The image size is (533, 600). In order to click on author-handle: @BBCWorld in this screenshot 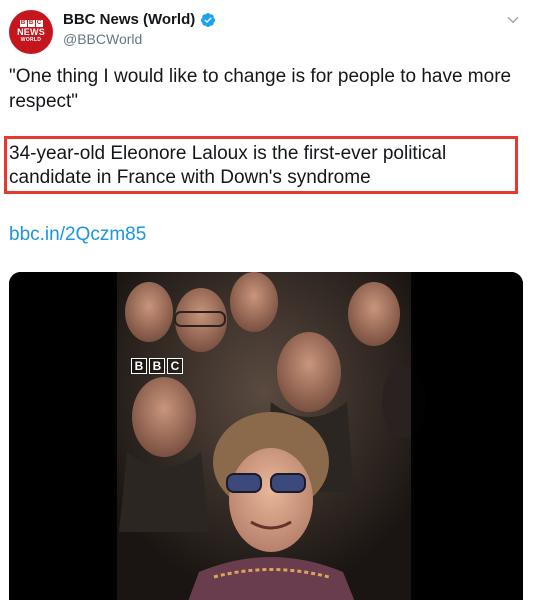, I will do `click(102, 39)`.